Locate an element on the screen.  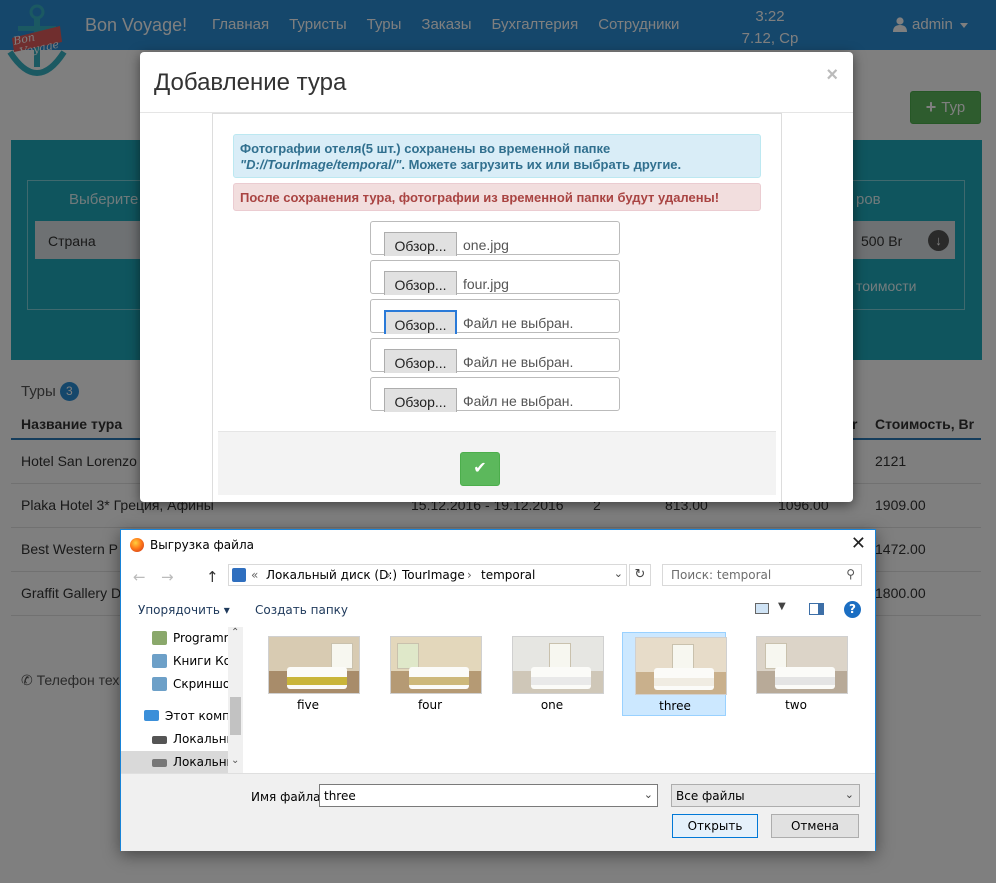
nav-pane-item: Этот компь is located at coordinates (175, 716).